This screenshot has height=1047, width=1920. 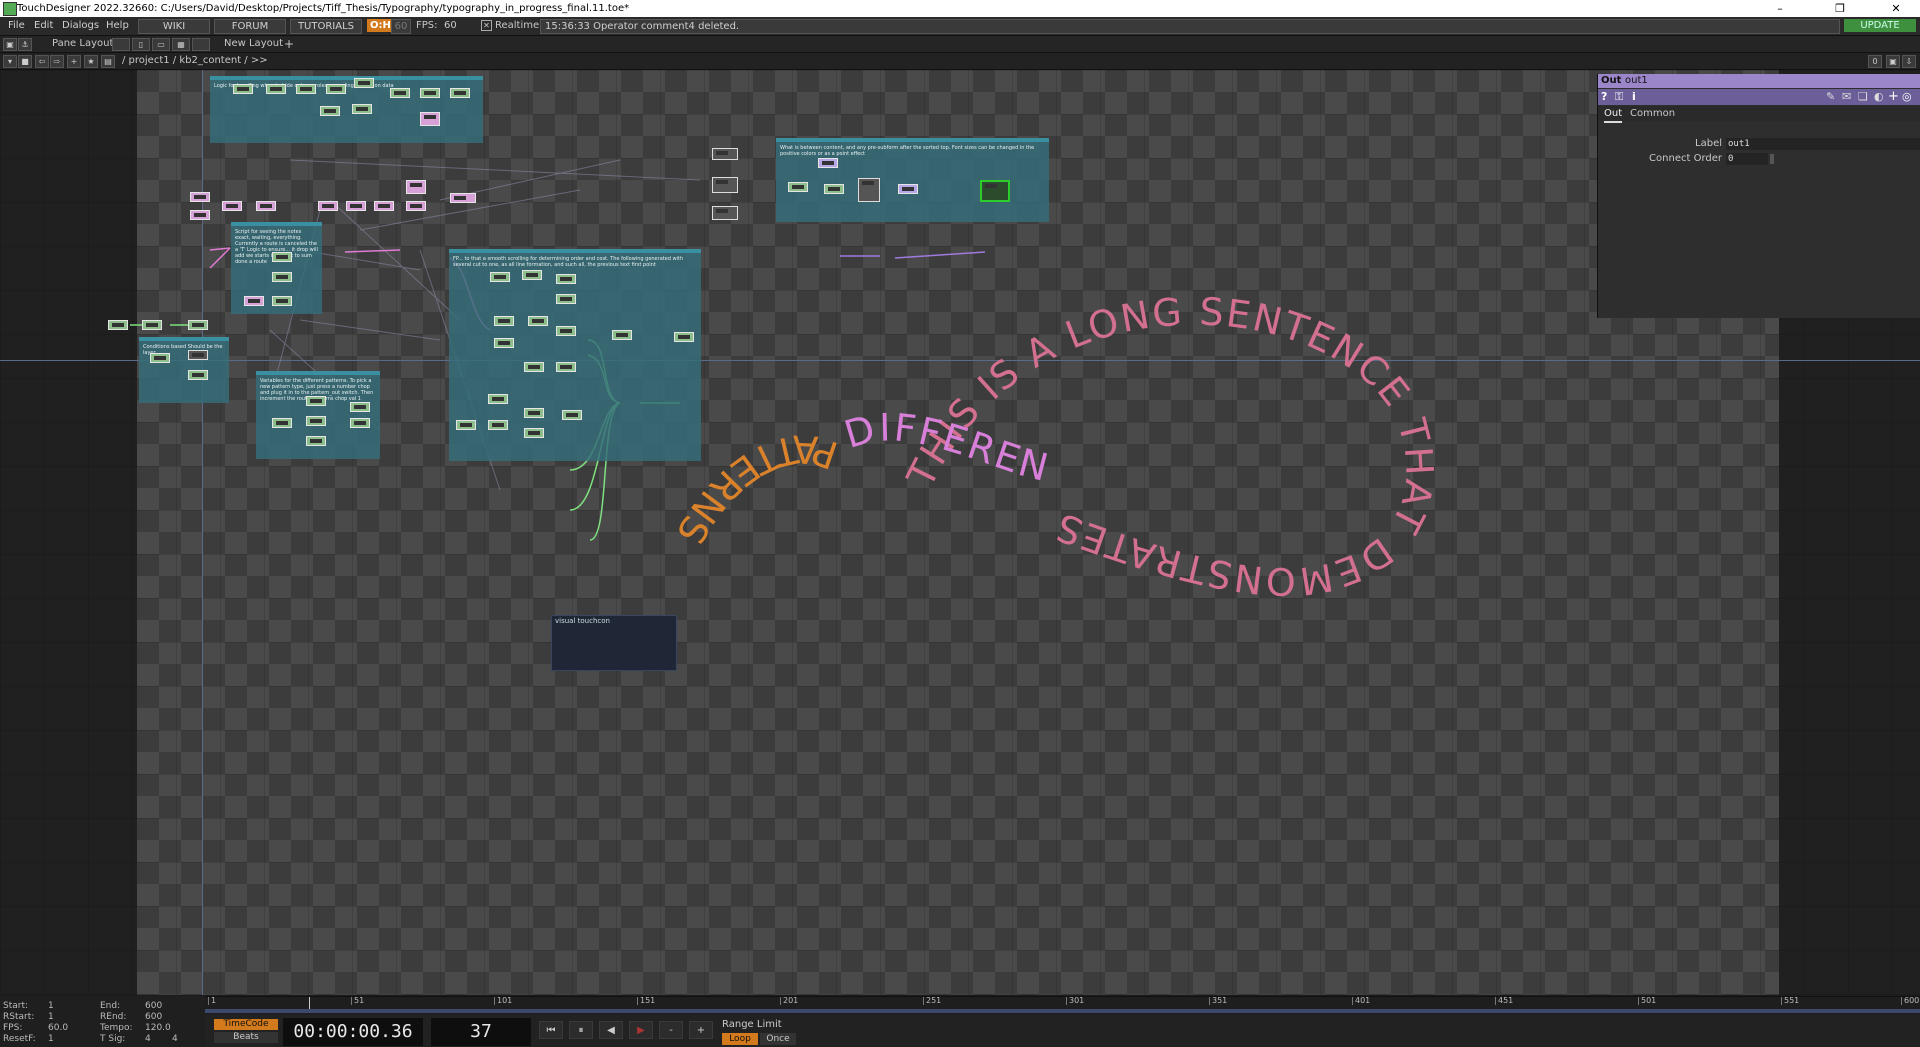 What do you see at coordinates (581, 1030) in the screenshot?
I see `pause-button: ⏸` at bounding box center [581, 1030].